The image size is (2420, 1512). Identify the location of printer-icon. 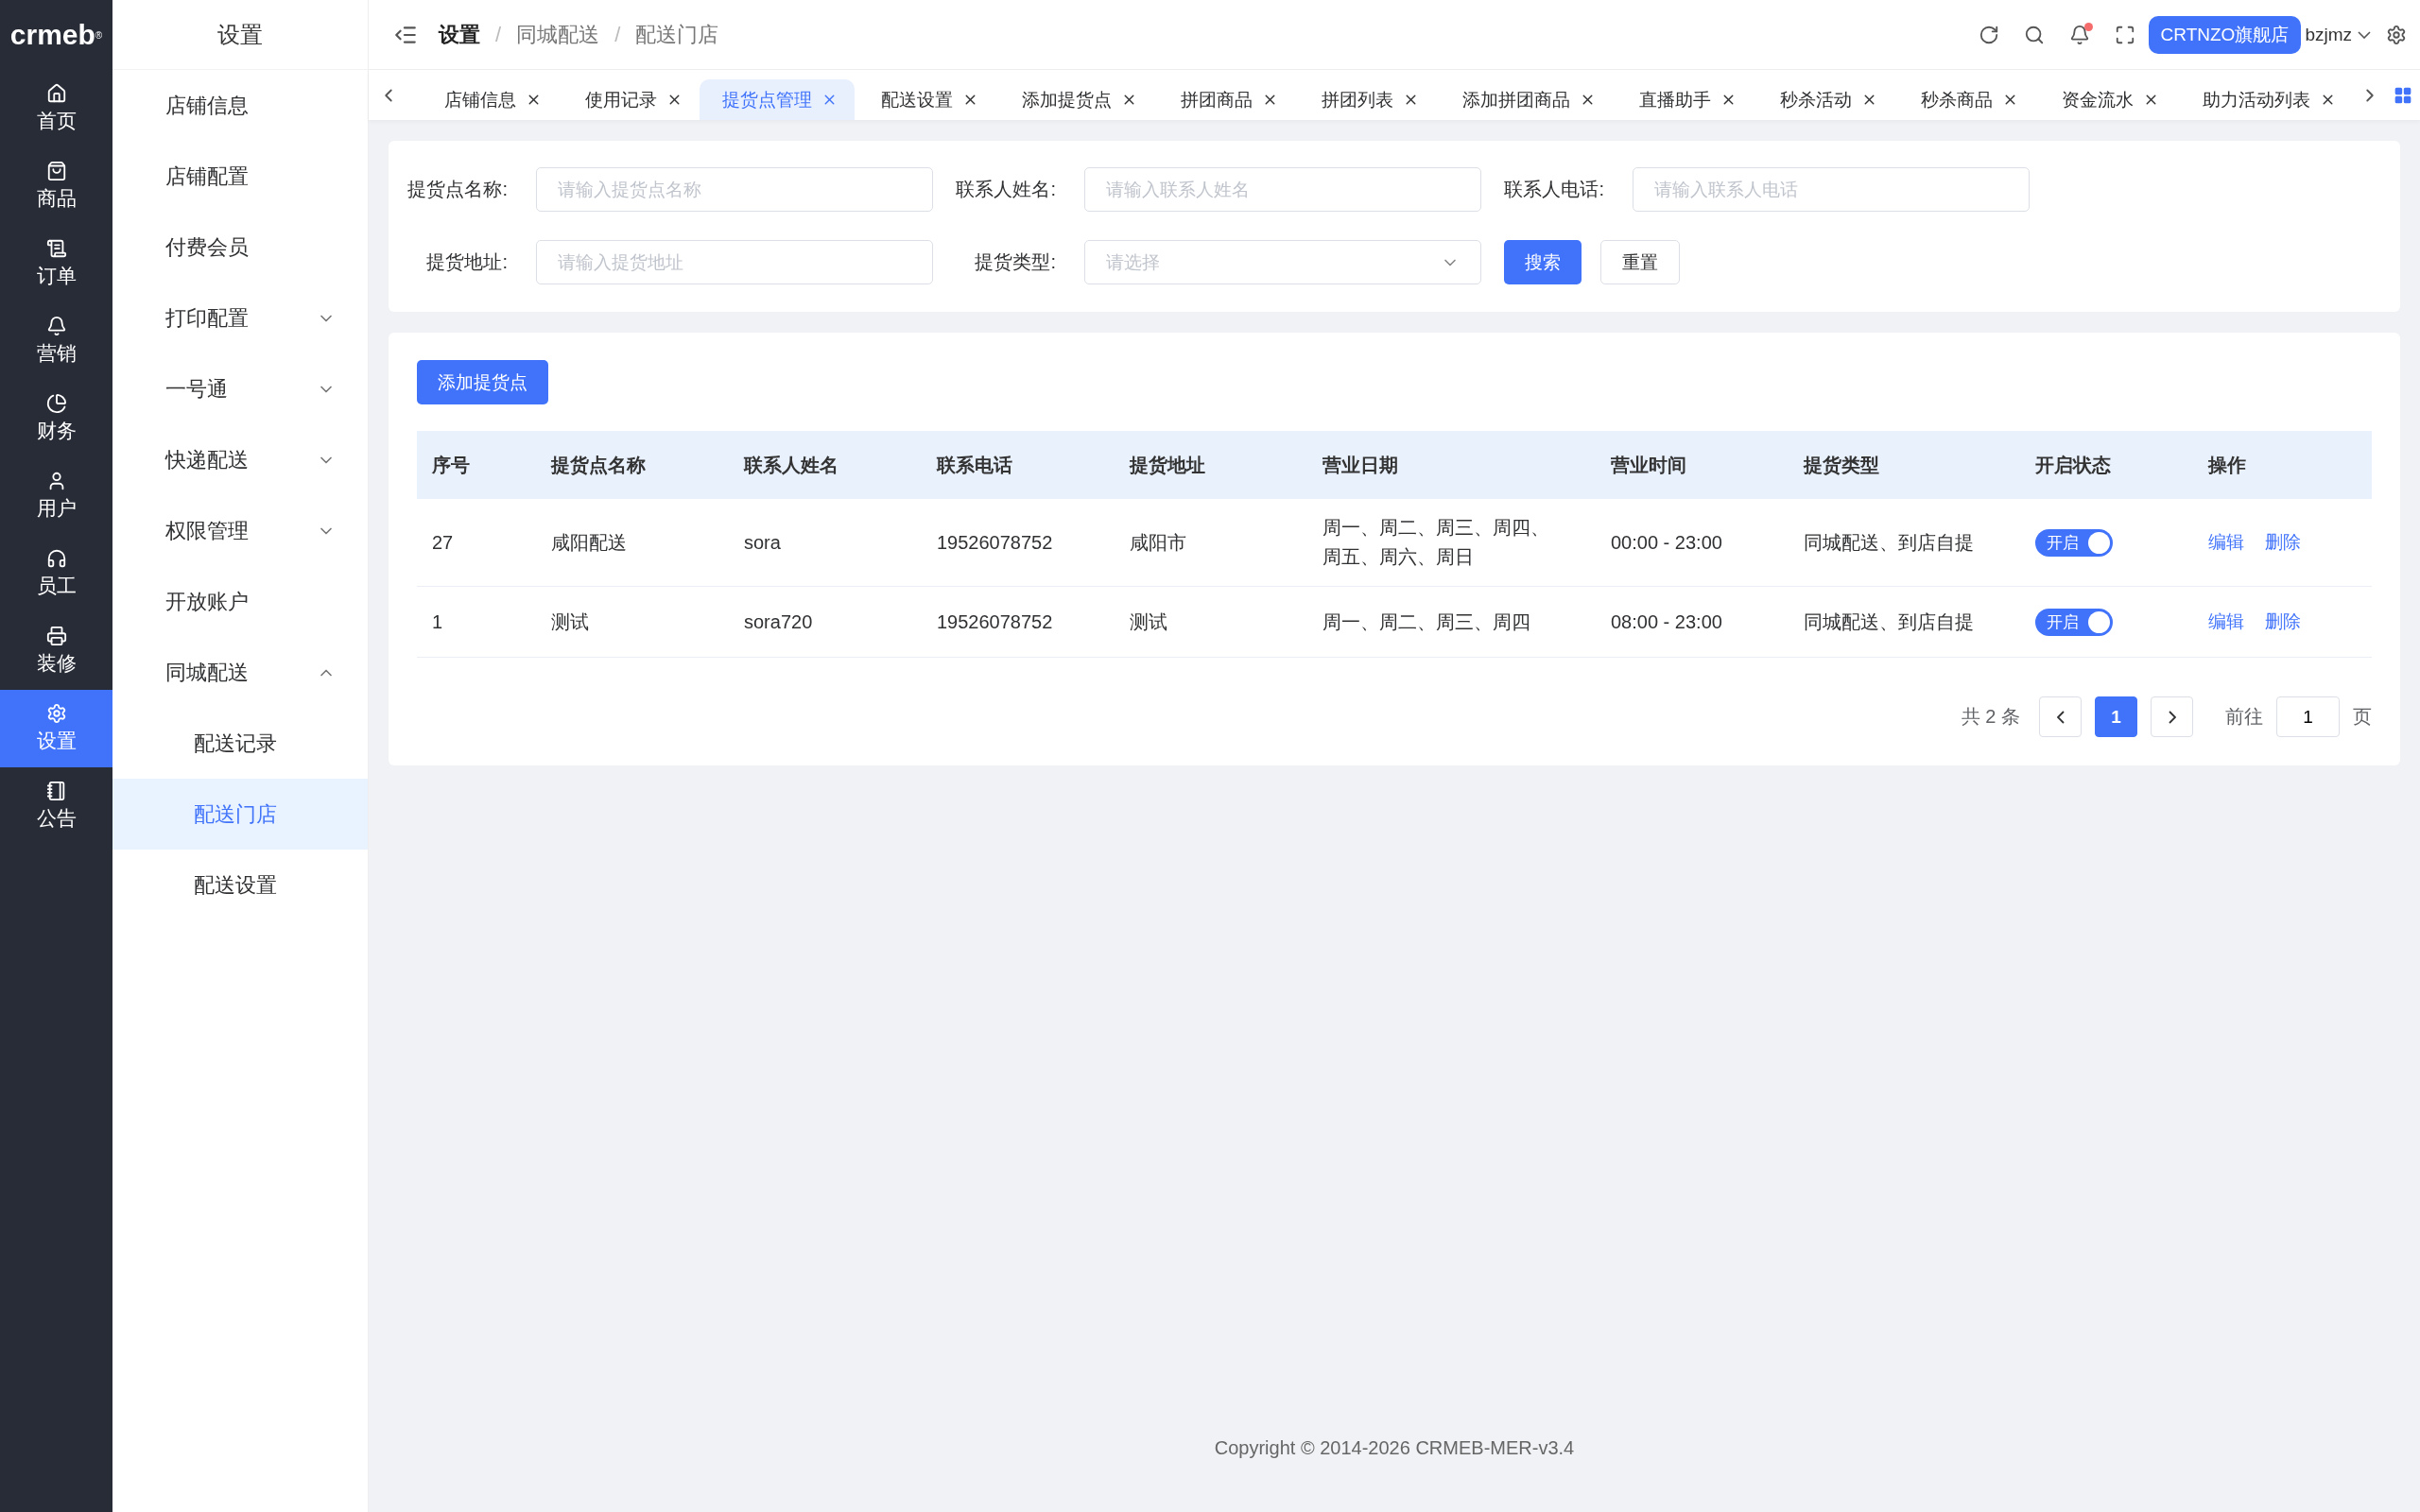
(56, 636).